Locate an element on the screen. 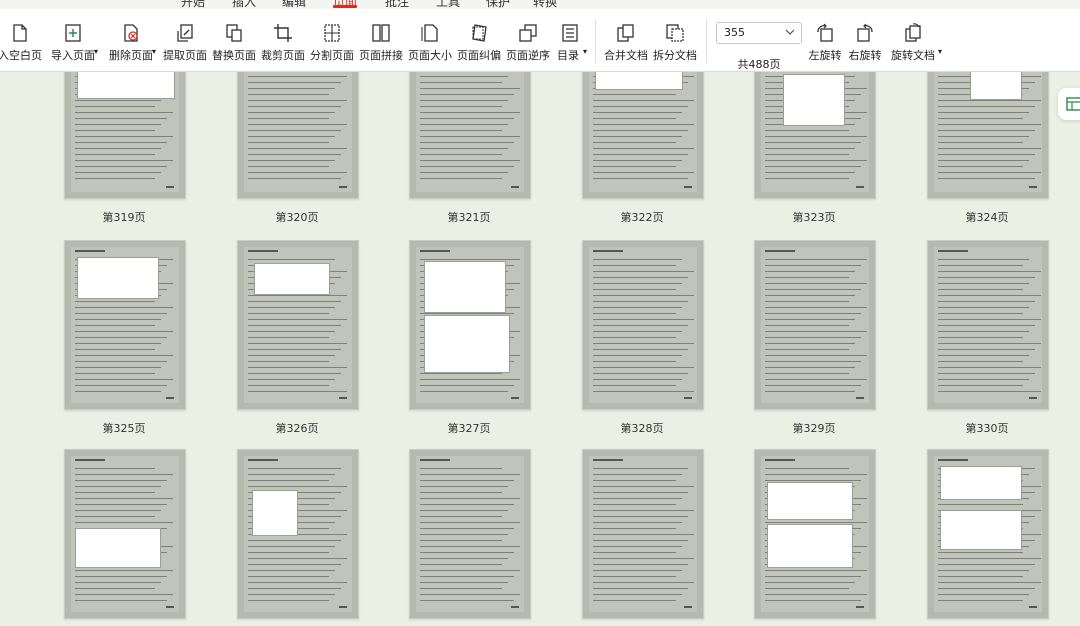 The width and height of the screenshot is (1080, 626). page-number-input: 355 is located at coordinates (759, 33).